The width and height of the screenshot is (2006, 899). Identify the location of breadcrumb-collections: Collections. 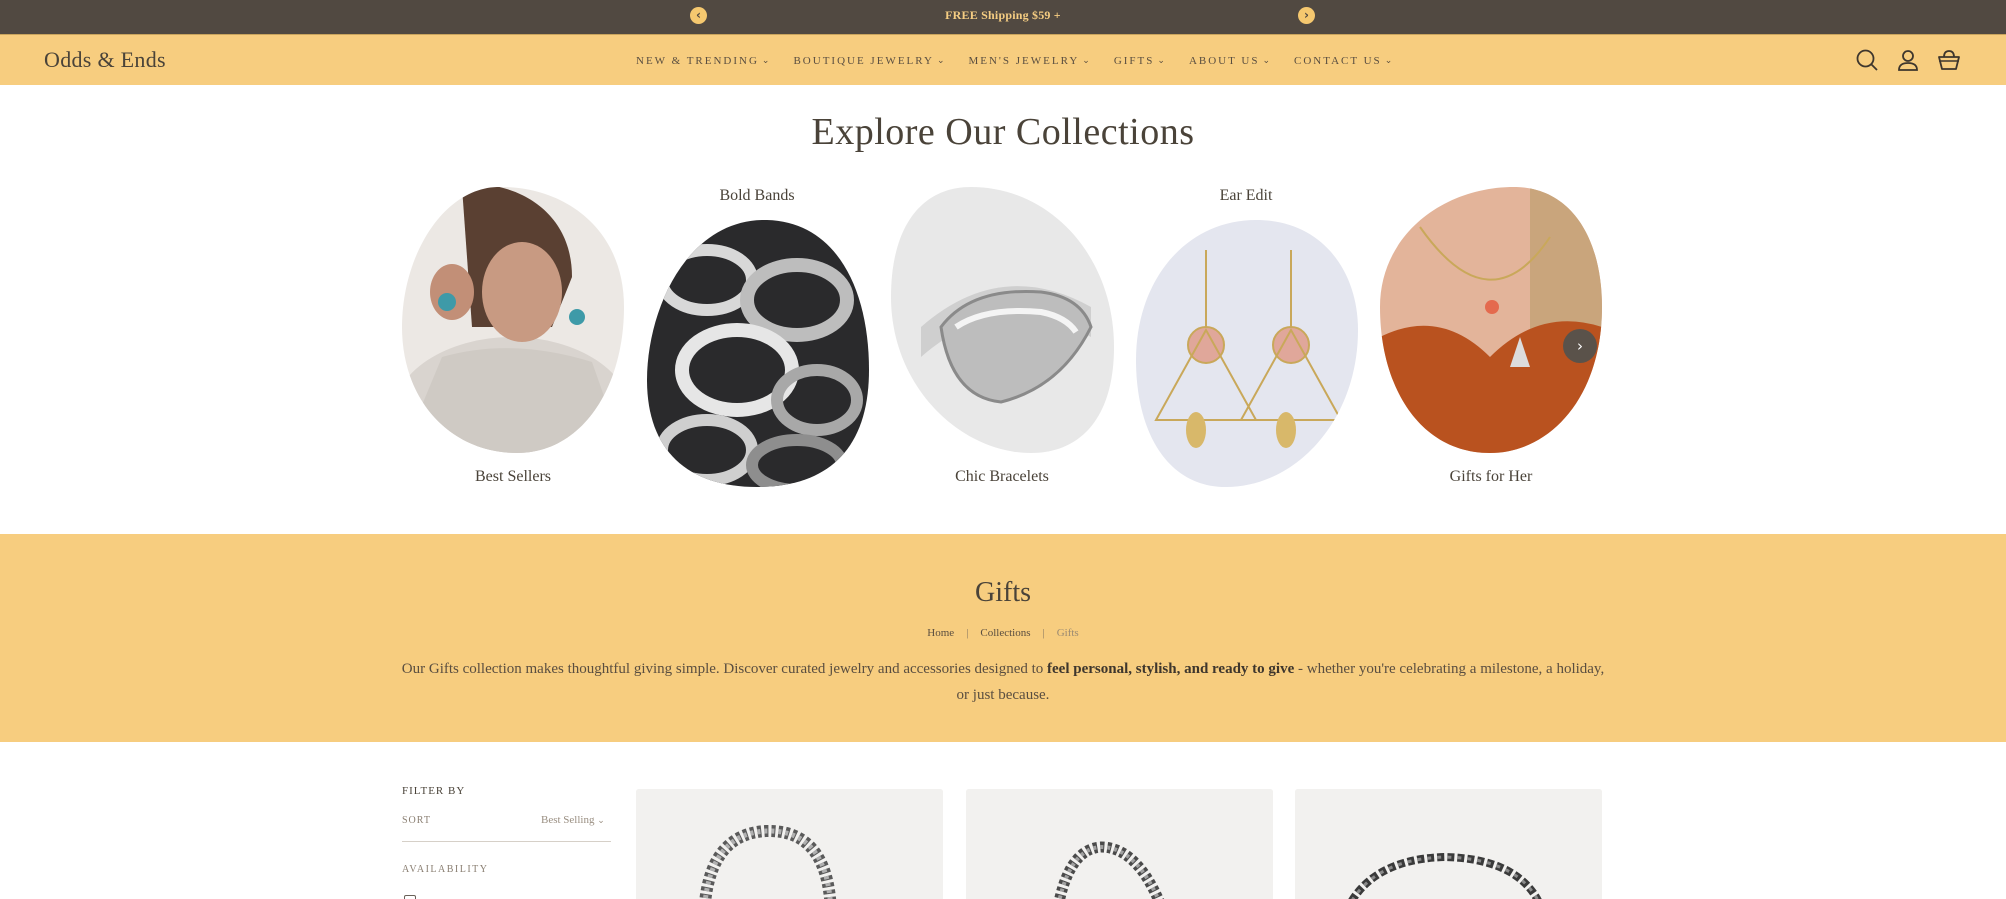
(1005, 633).